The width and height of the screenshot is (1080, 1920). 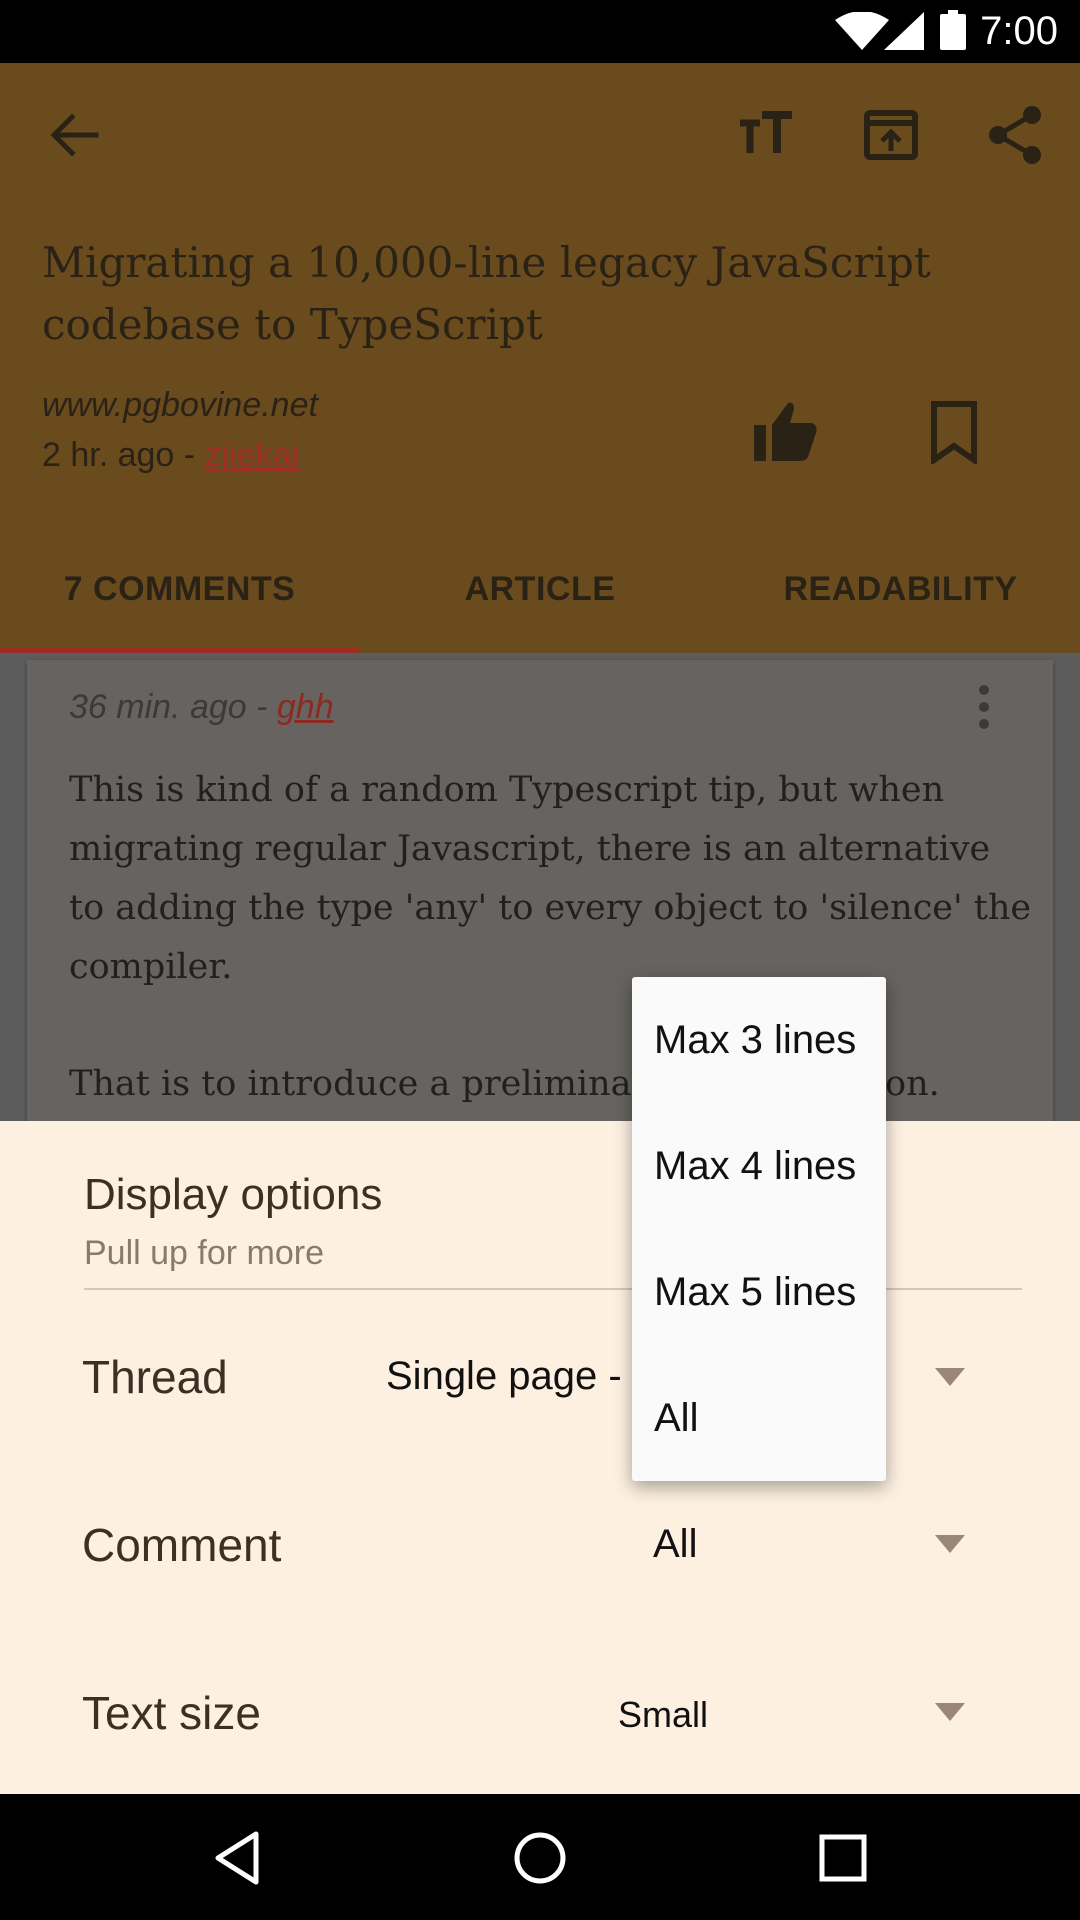 I want to click on comment-meta: 36 min. ago - ghh, so click(x=201, y=707).